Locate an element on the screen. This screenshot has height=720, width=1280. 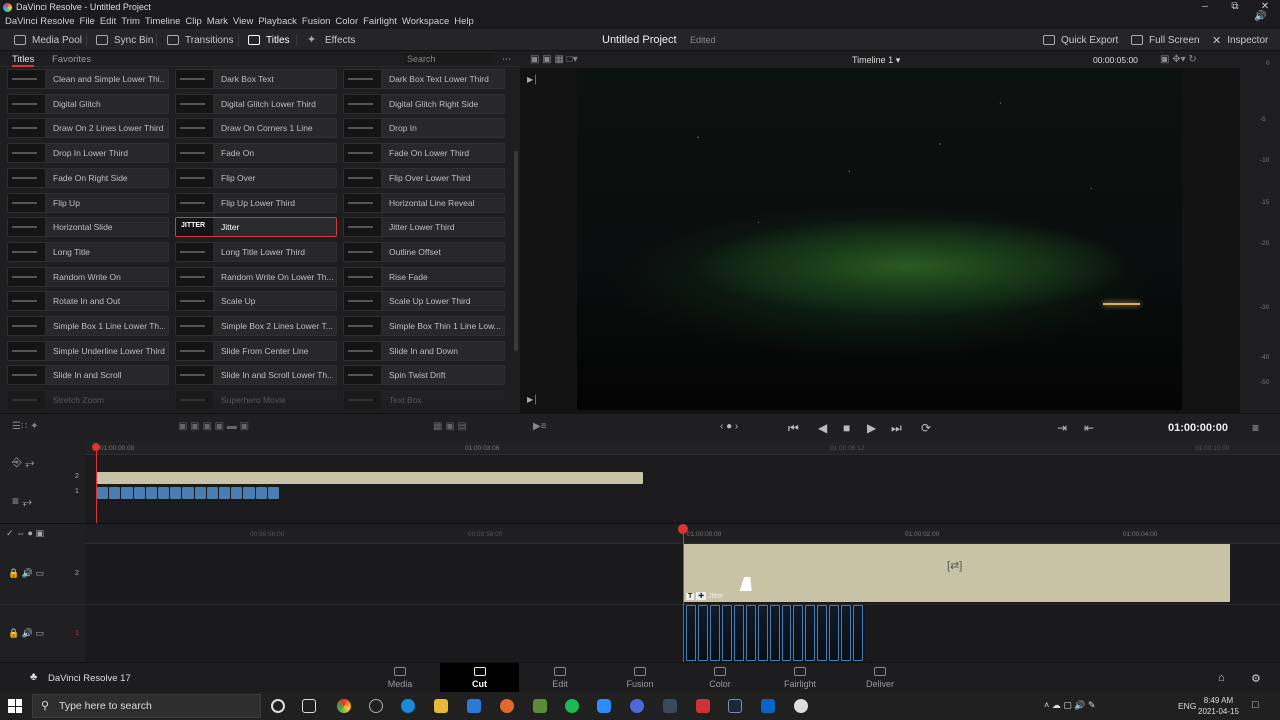
effects-button: ✦ Effects is located at coordinates (331, 40).